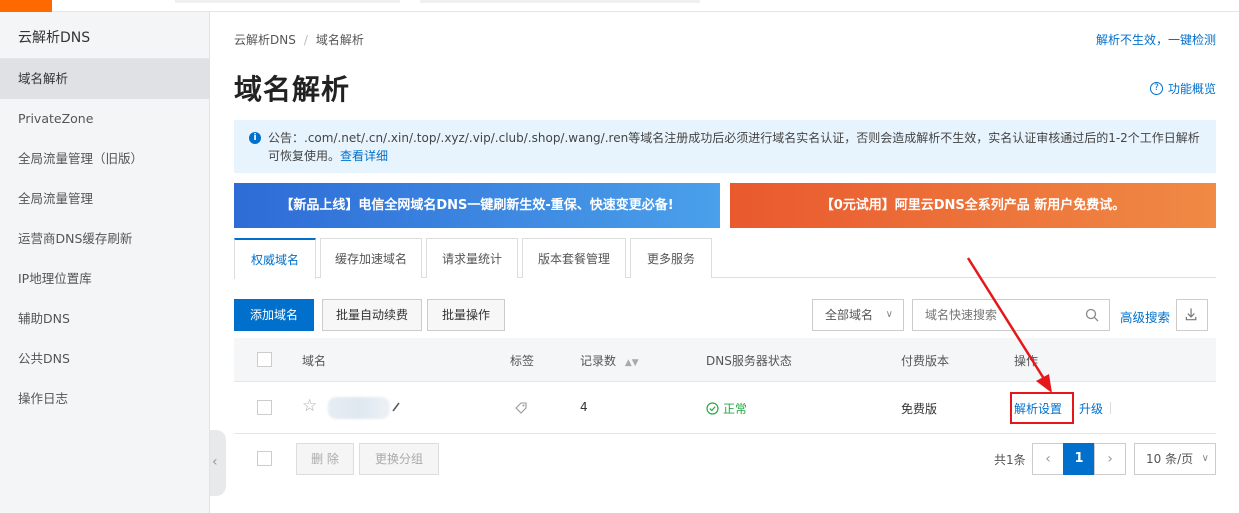 The image size is (1239, 513). I want to click on page-size-select: 10 条/页 ∨, so click(1175, 459).